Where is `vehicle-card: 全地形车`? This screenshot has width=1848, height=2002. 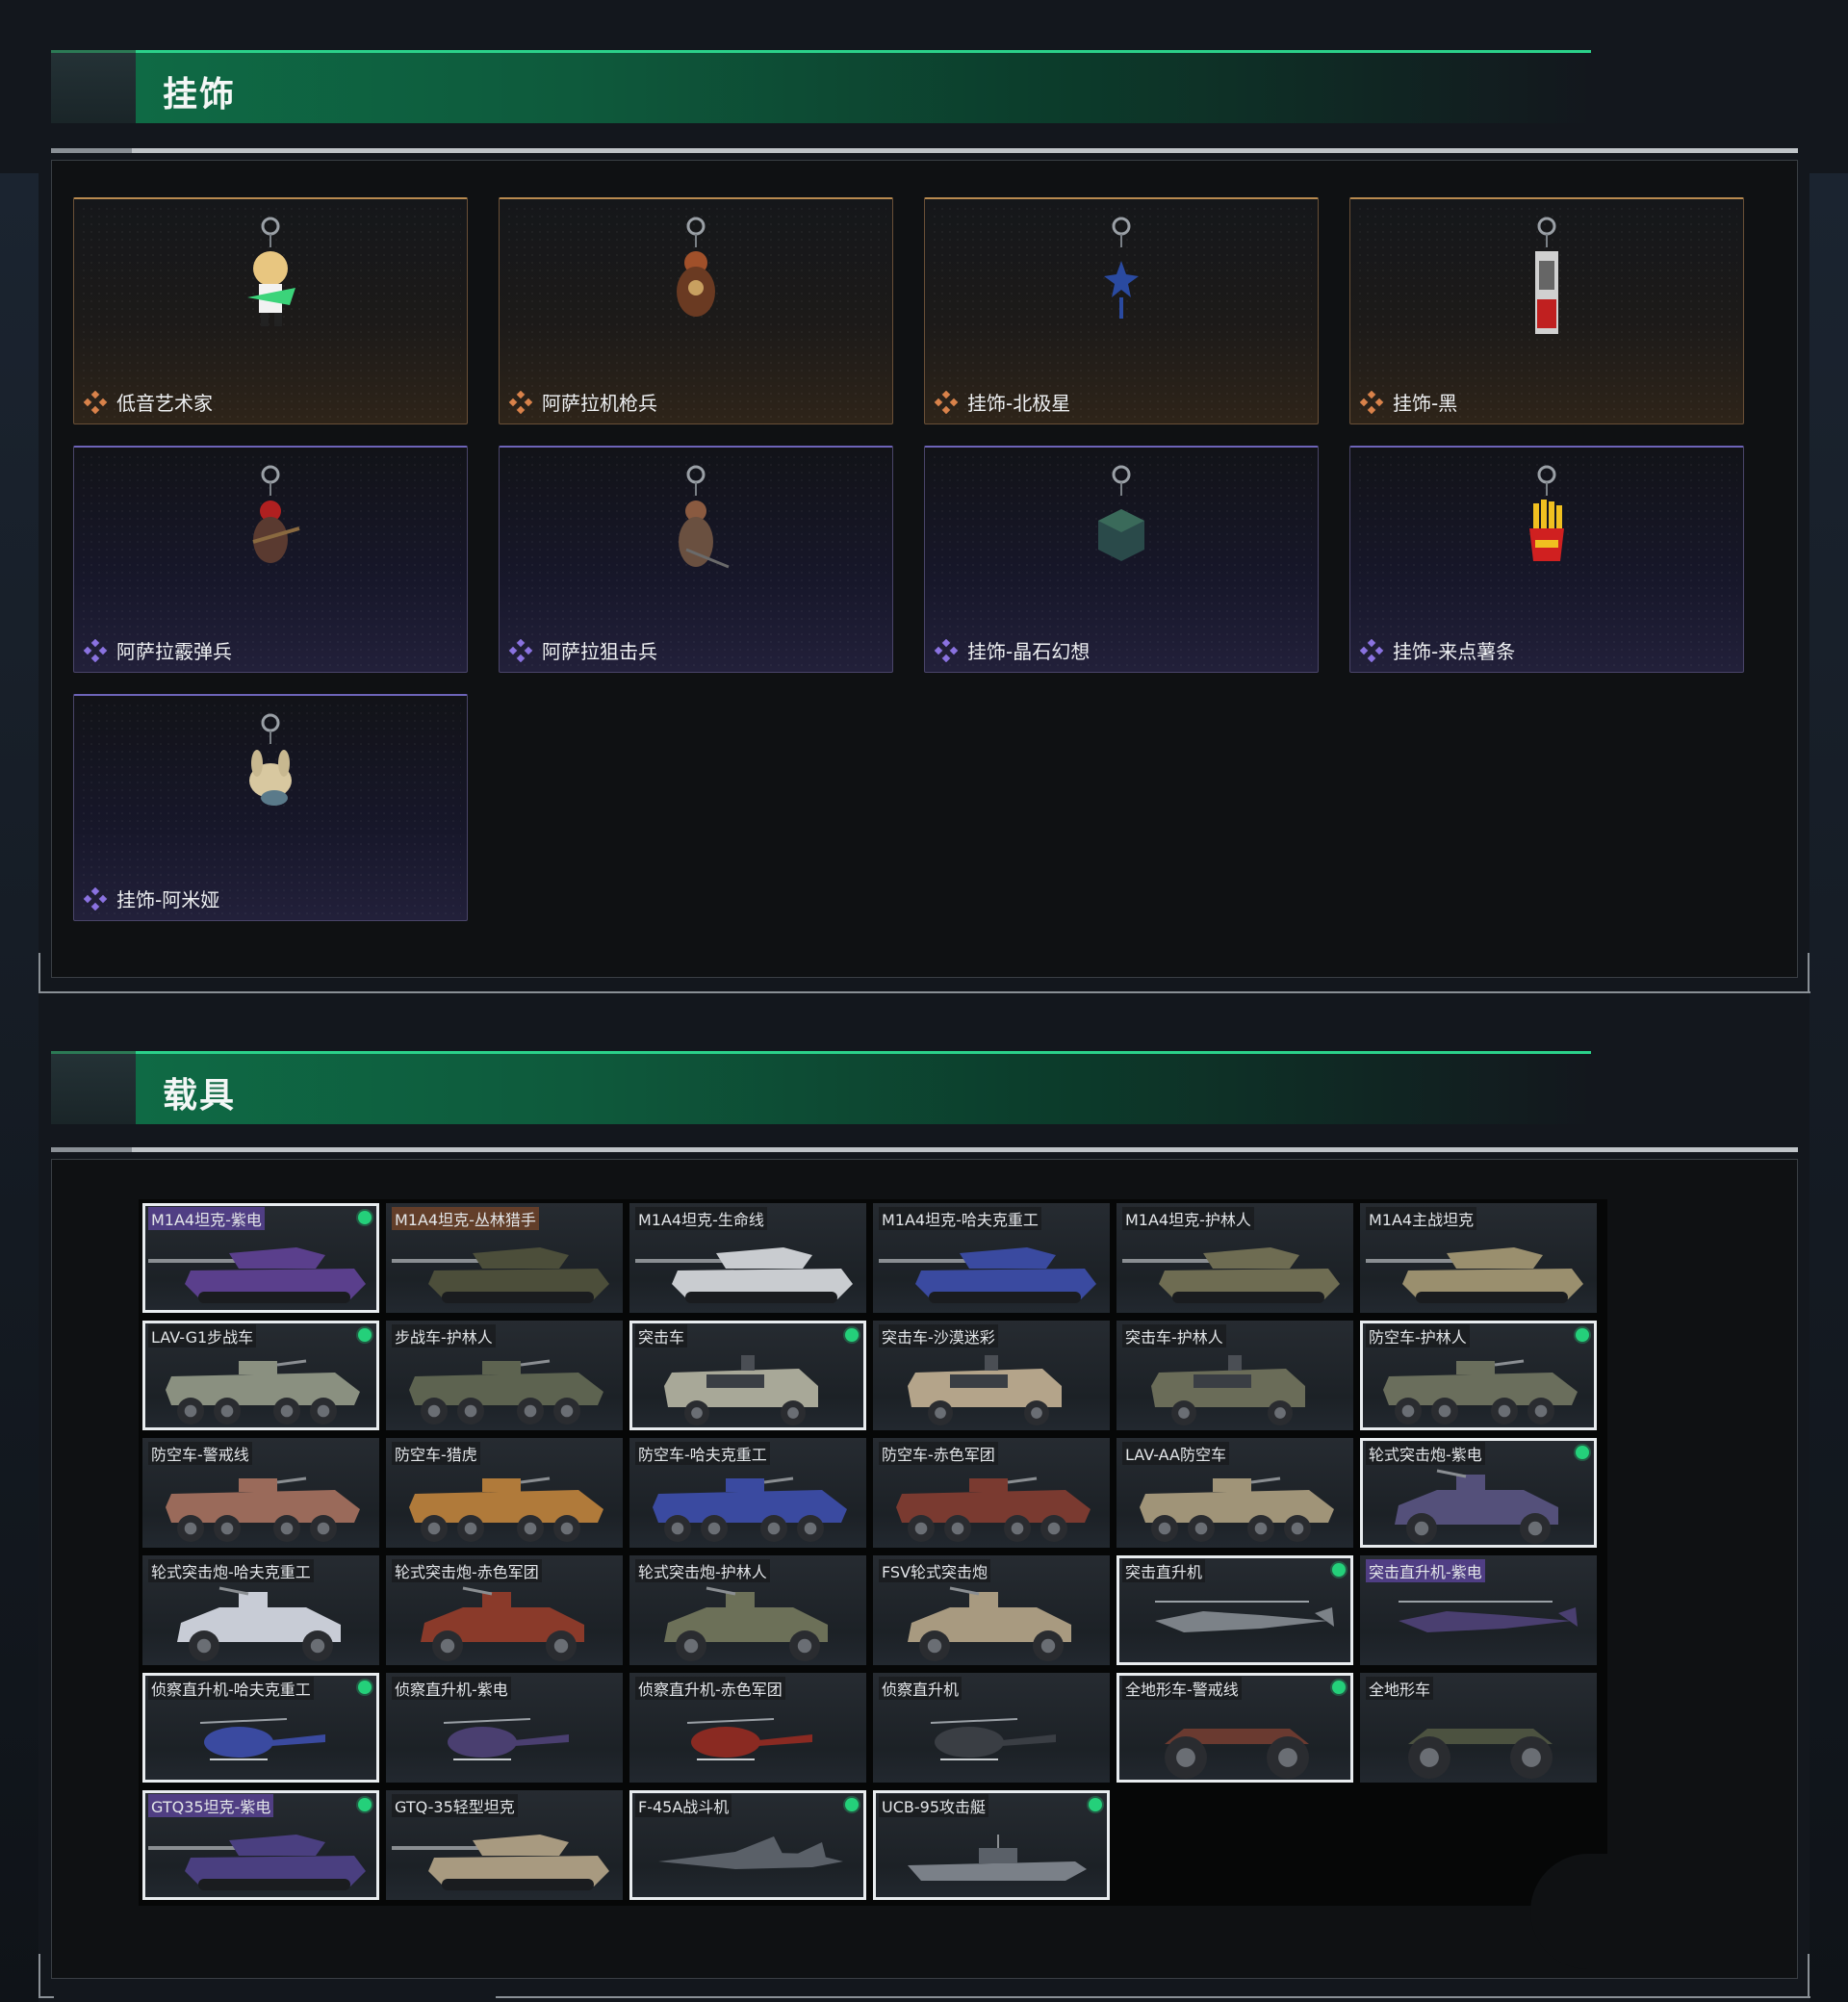 vehicle-card: 全地形车 is located at coordinates (1478, 1728).